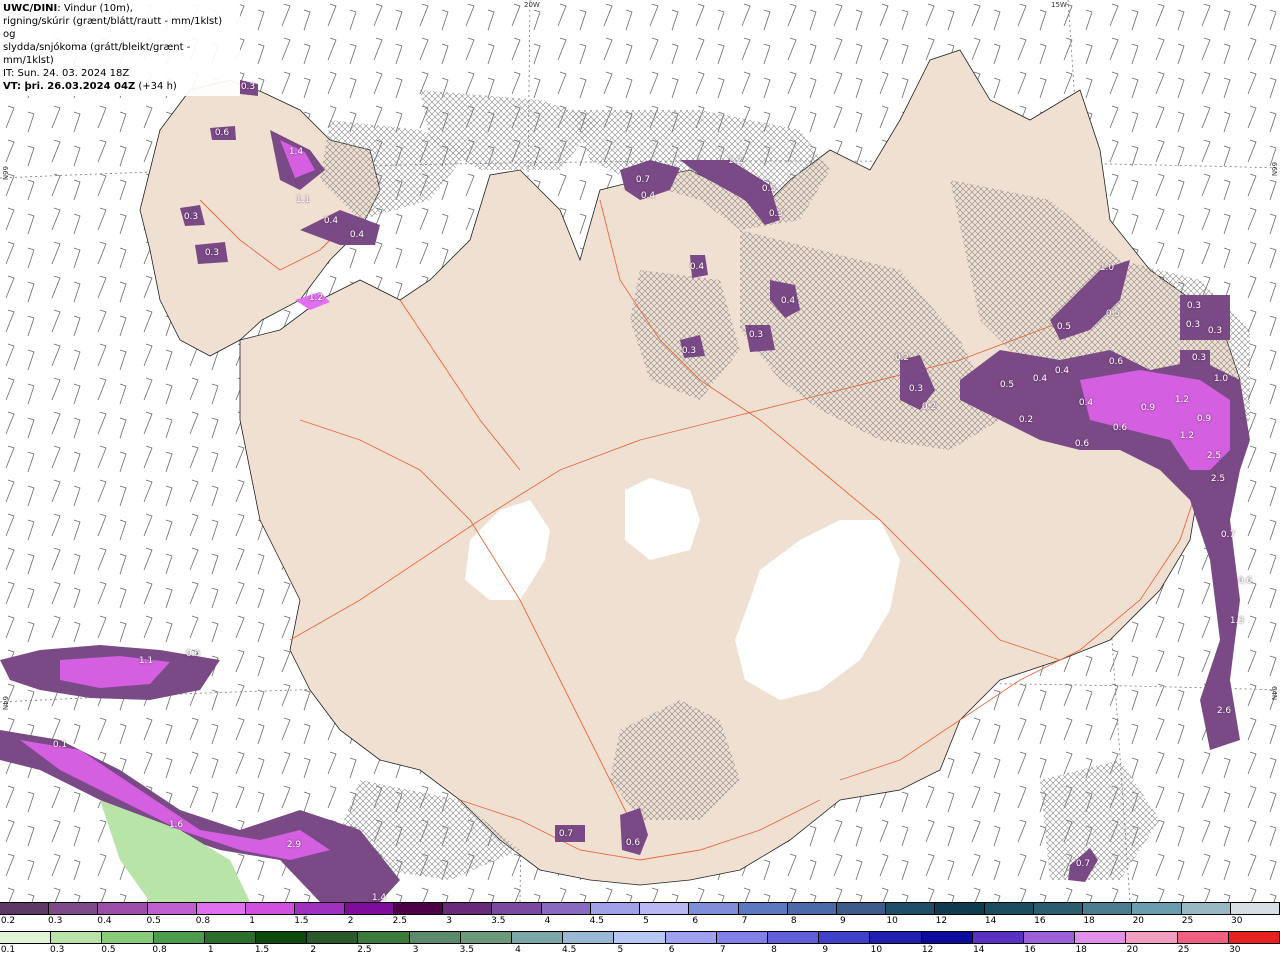 This screenshot has width=1280, height=960. Describe the element at coordinates (774, 950) in the screenshot. I see `rain-tick-label: 8` at that location.